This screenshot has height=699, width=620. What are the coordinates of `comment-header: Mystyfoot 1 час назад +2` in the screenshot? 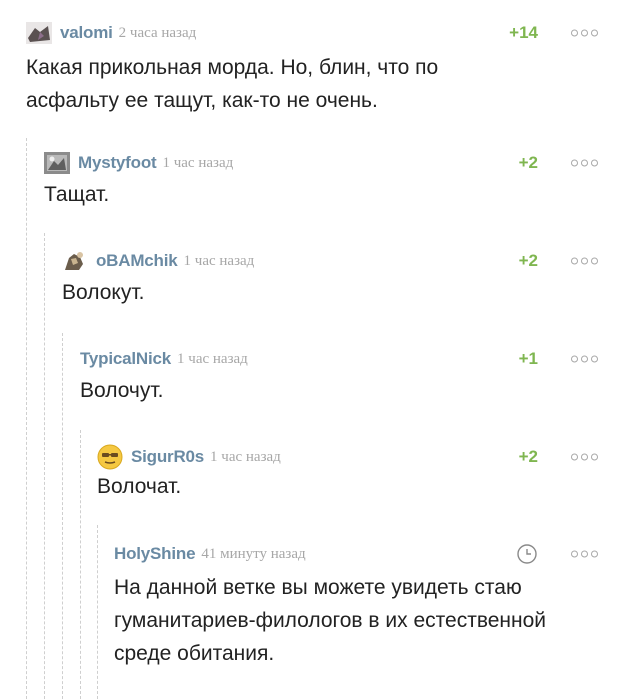 It's located at (321, 163).